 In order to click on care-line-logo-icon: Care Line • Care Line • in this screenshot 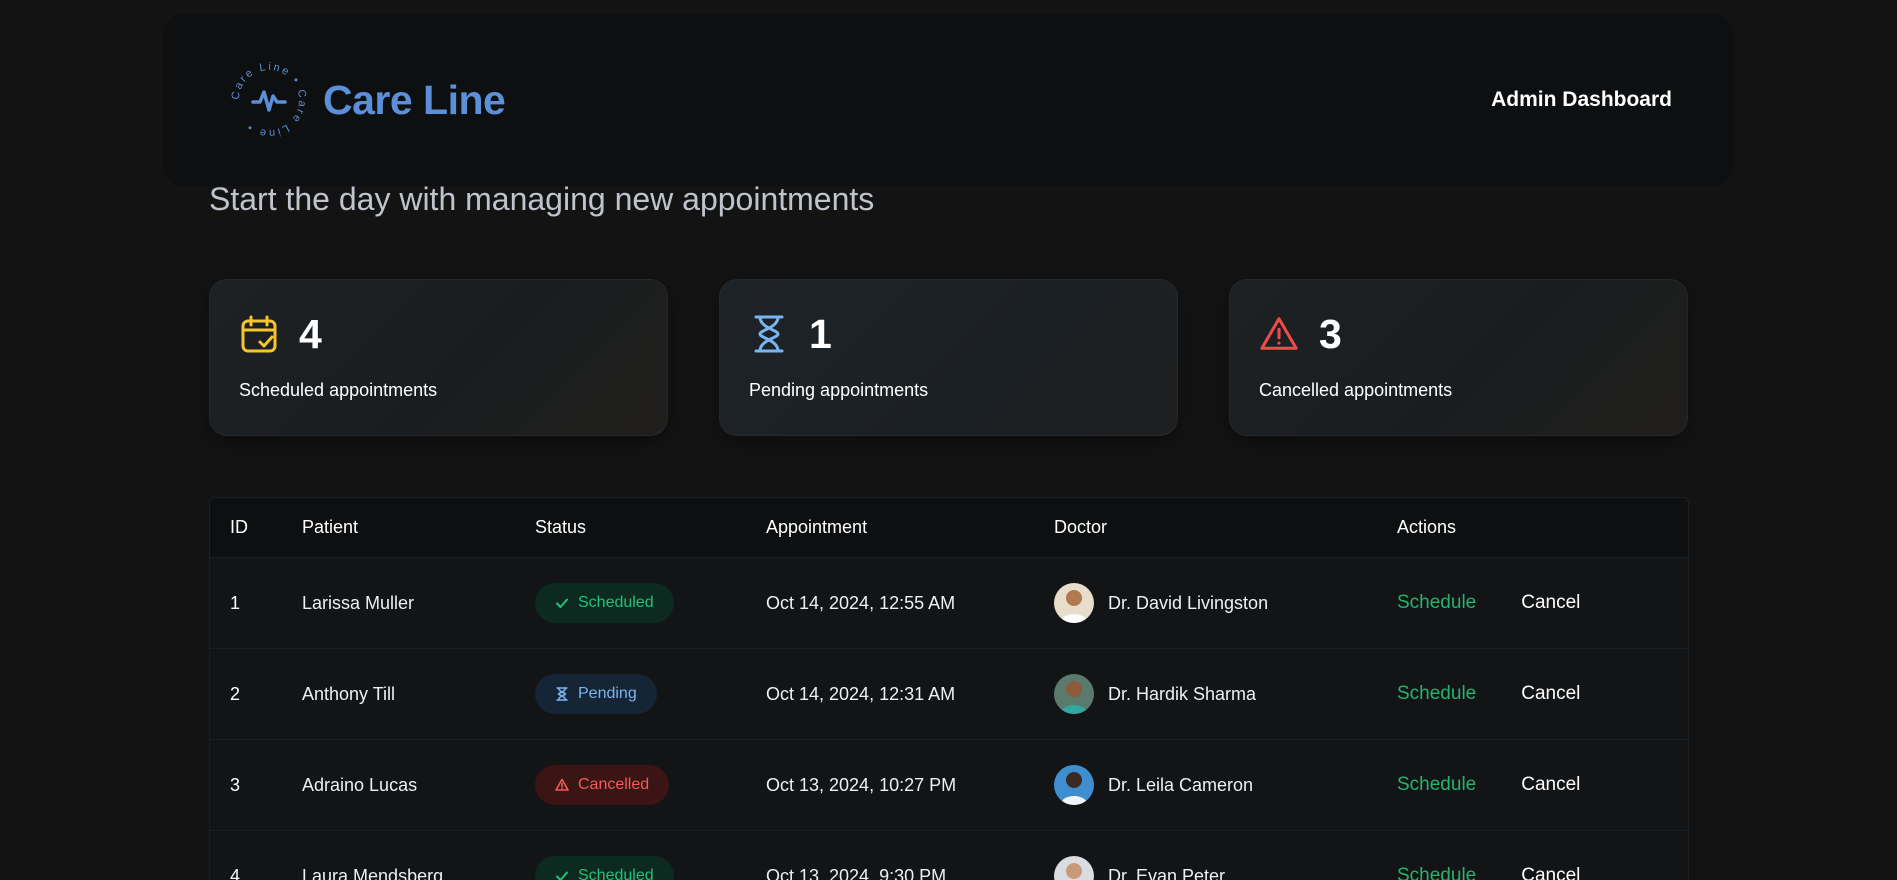, I will do `click(269, 100)`.